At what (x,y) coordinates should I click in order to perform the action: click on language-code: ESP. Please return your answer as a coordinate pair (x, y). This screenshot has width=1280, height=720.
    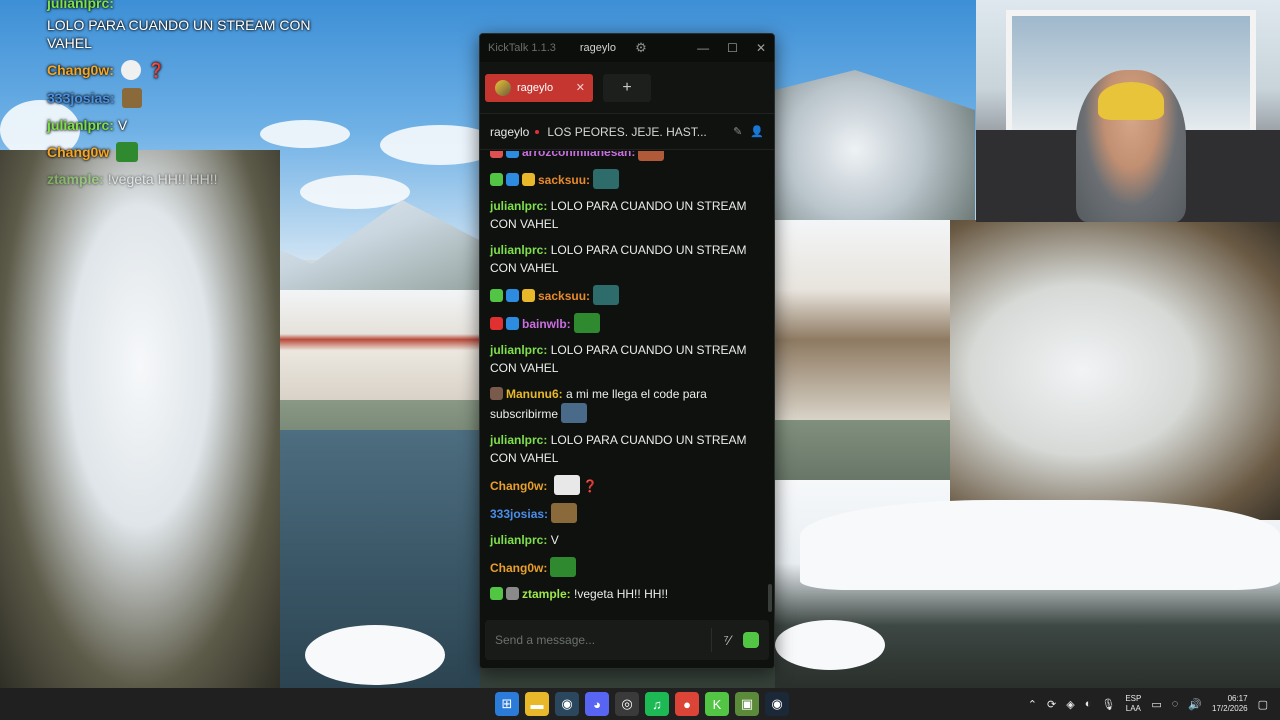
    Looking at the image, I should click on (1133, 698).